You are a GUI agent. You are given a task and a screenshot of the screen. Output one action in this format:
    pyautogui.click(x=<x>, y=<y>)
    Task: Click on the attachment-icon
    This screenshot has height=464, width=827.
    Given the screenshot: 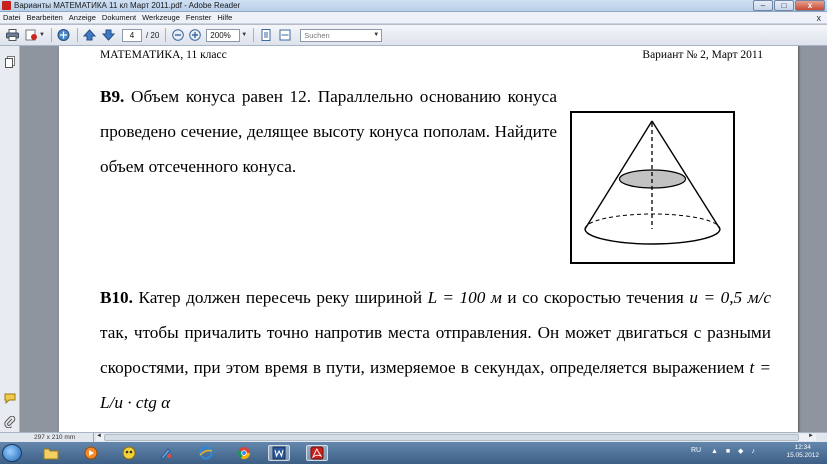 What is the action you would take?
    pyautogui.click(x=10, y=422)
    